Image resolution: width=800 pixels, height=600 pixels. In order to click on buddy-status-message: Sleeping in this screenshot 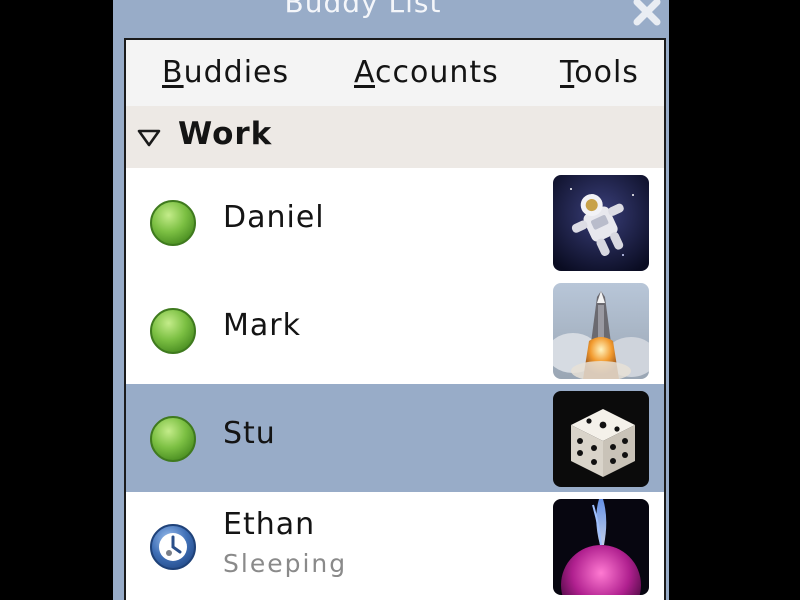, I will do `click(285, 563)`.